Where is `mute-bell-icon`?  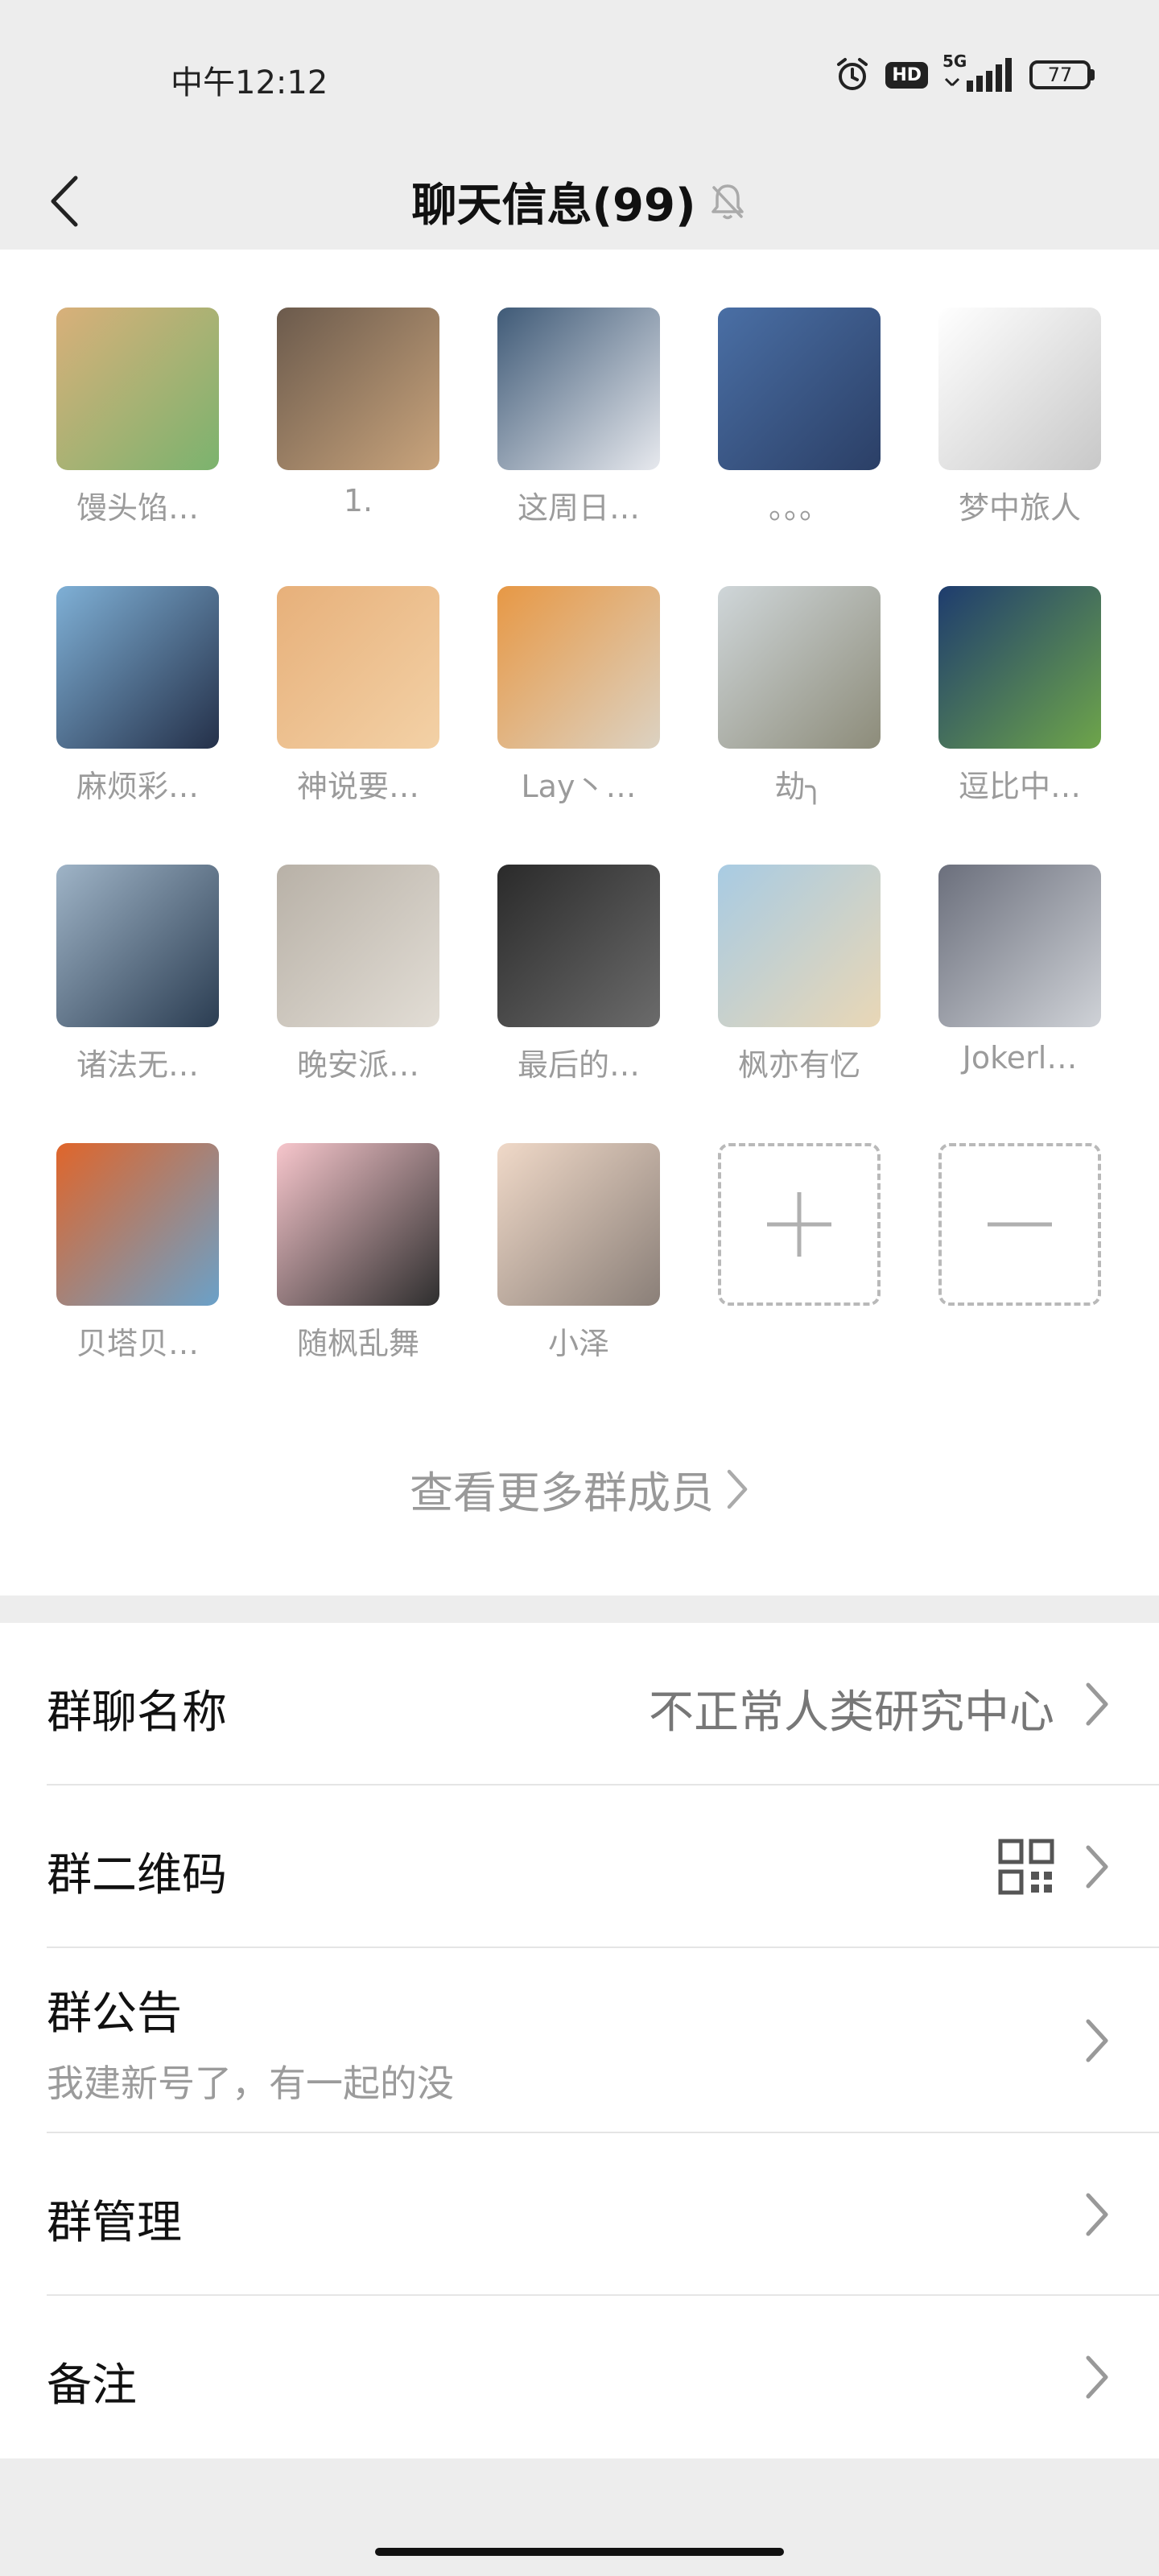
mute-bell-icon is located at coordinates (727, 202).